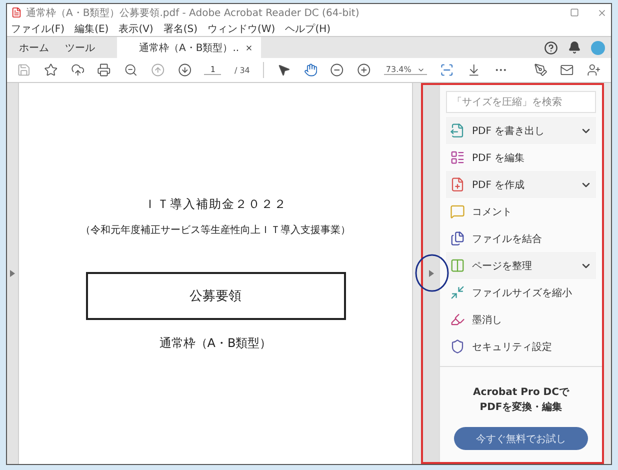 The image size is (618, 470). Describe the element at coordinates (364, 70) in the screenshot. I see `zoom-in-icon` at that location.